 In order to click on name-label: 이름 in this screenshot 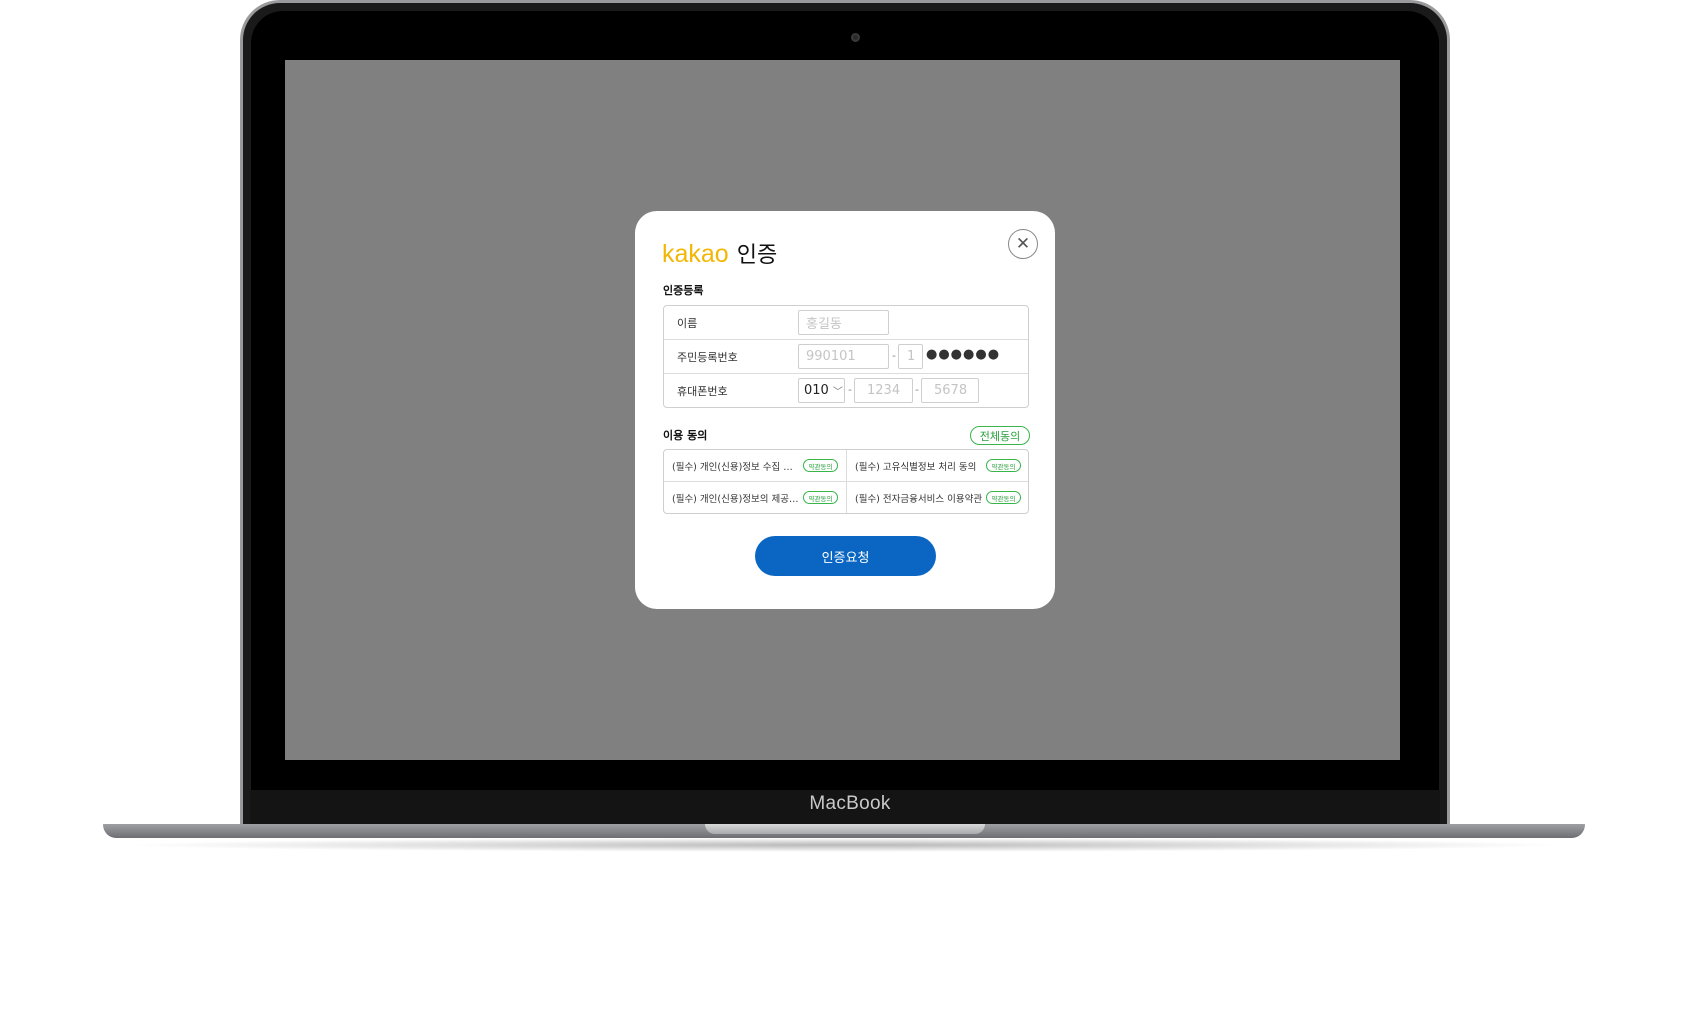, I will do `click(687, 323)`.